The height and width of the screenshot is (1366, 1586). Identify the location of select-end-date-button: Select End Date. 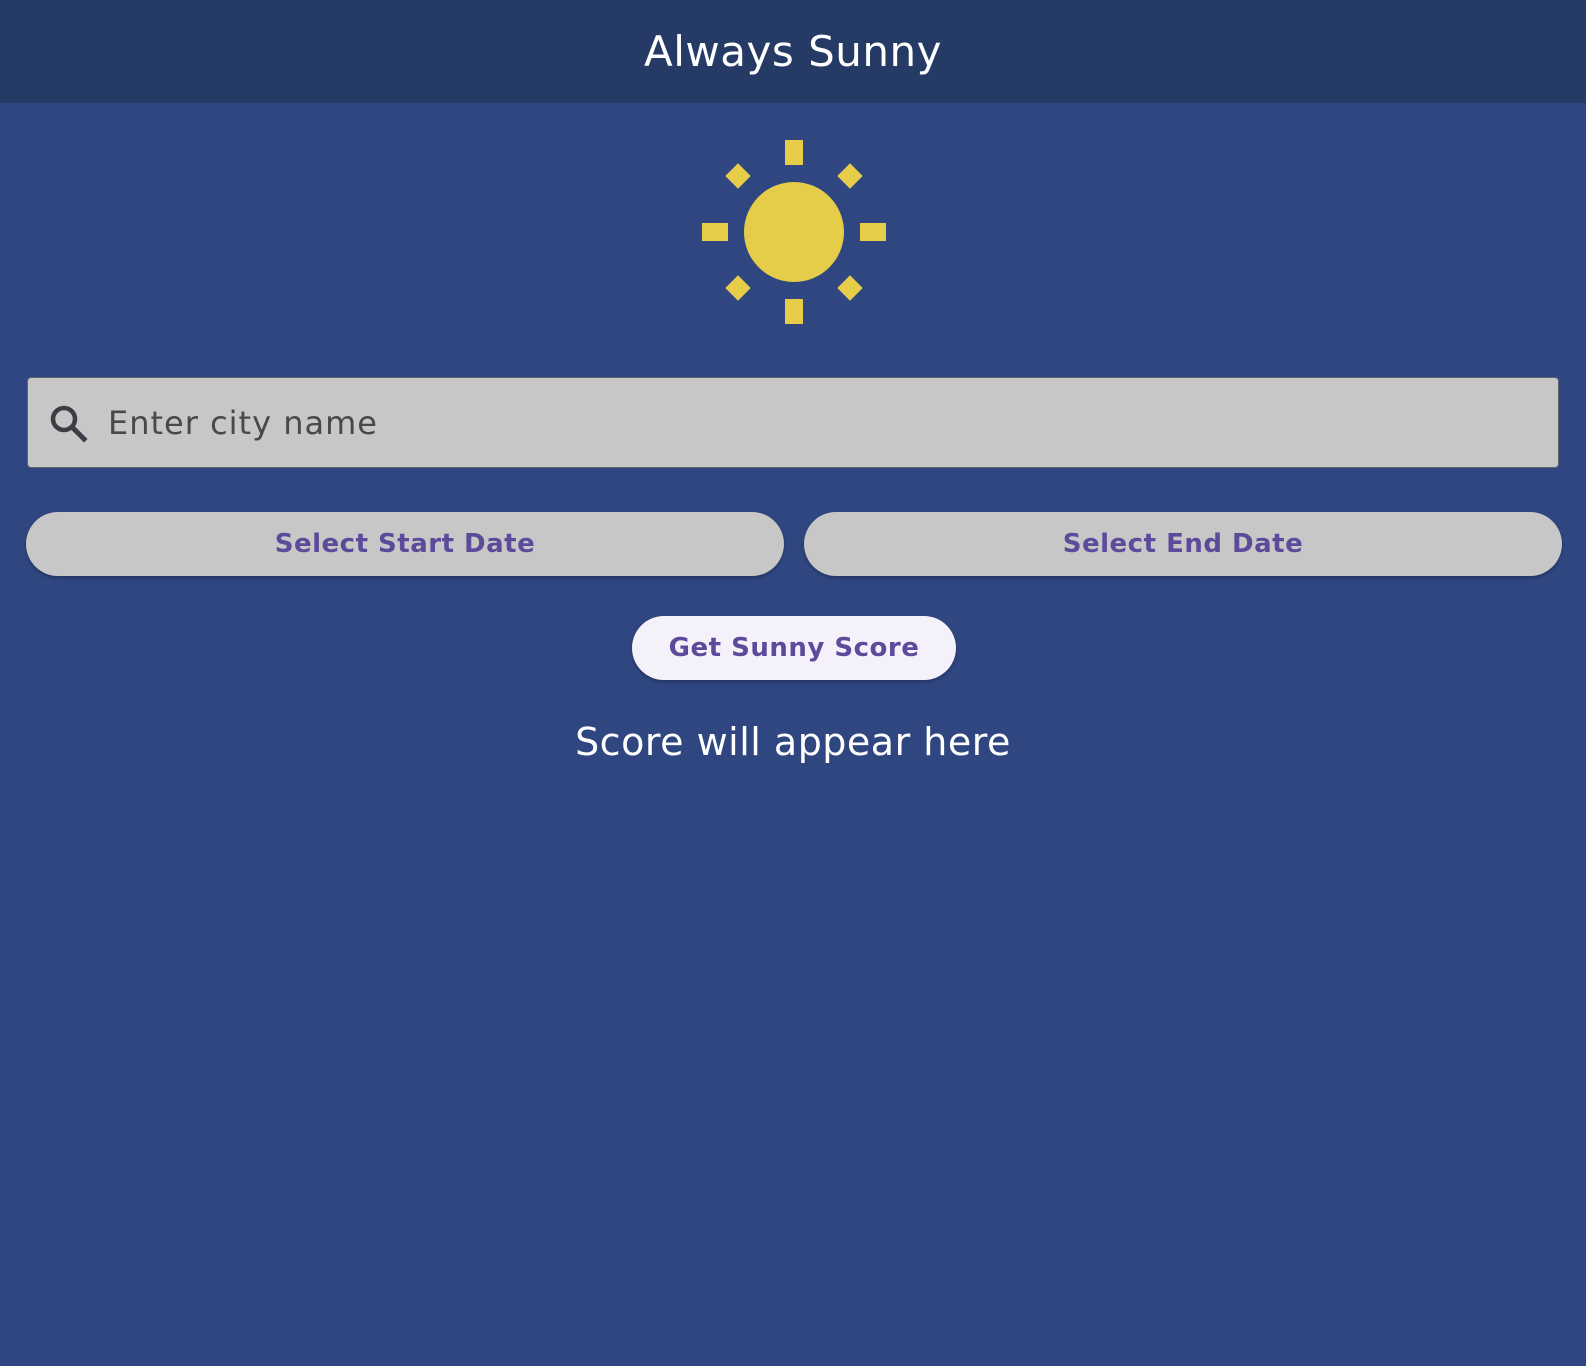
(1183, 544).